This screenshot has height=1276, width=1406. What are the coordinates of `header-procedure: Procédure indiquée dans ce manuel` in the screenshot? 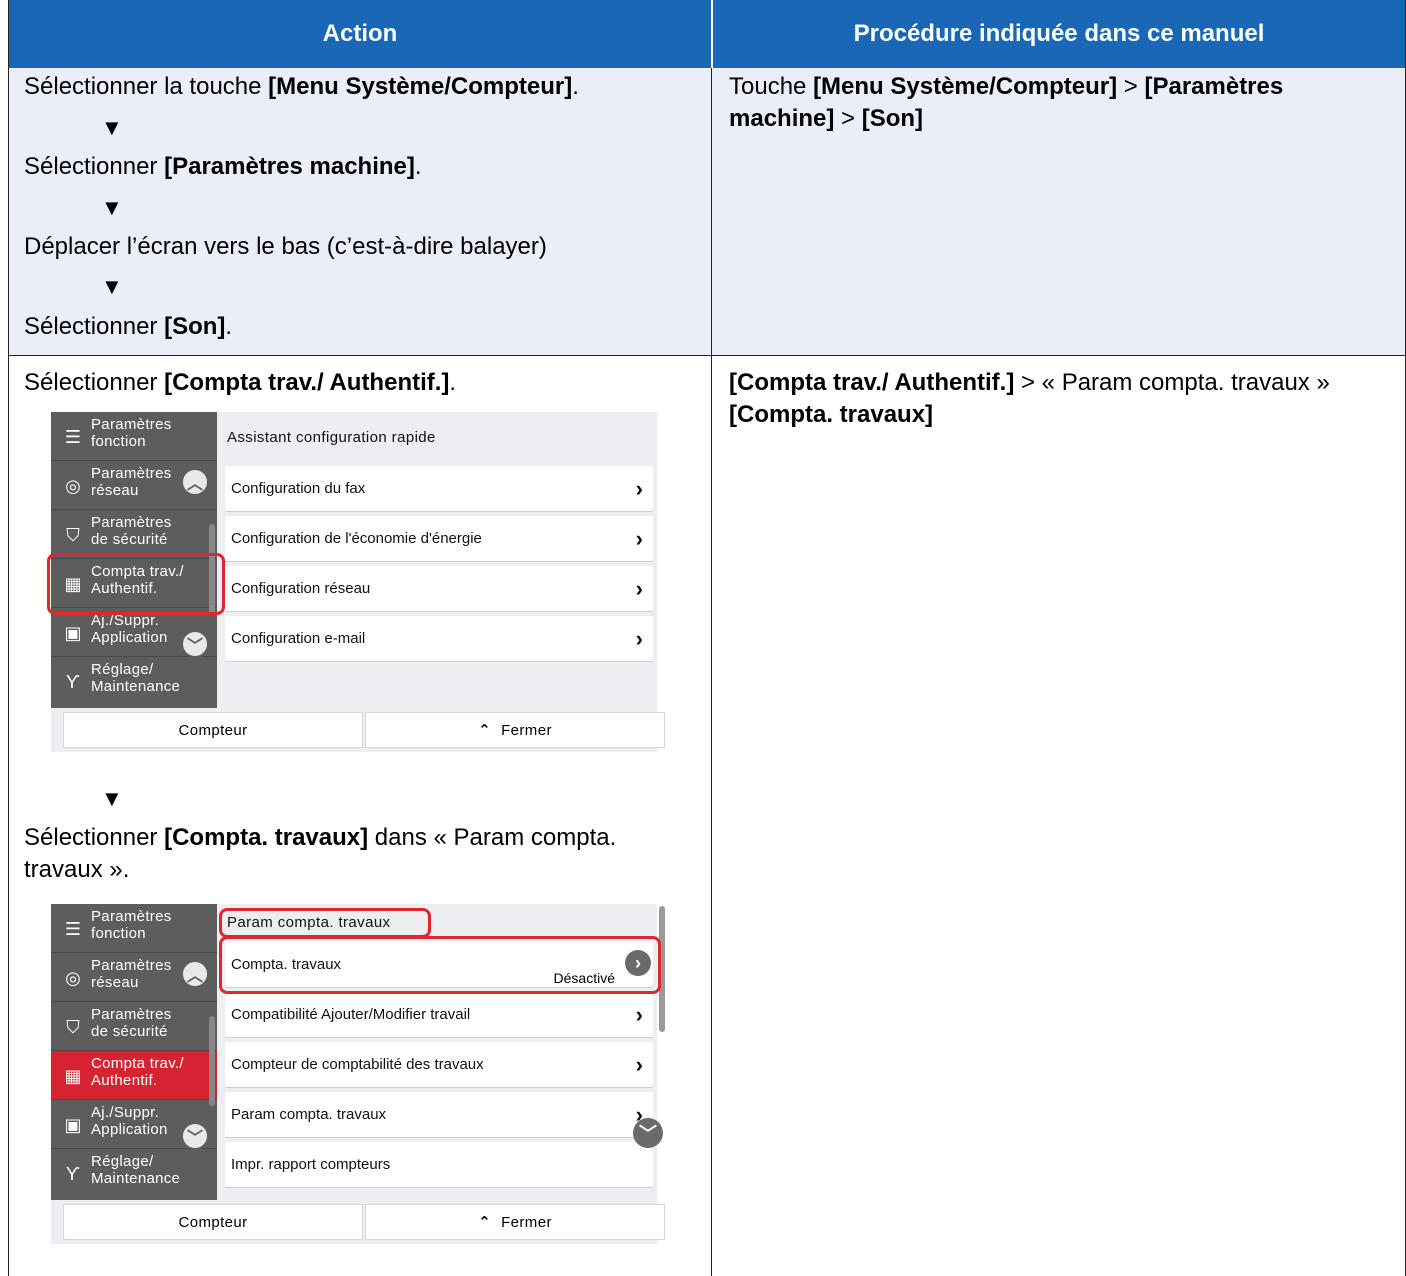 It's located at (1059, 34).